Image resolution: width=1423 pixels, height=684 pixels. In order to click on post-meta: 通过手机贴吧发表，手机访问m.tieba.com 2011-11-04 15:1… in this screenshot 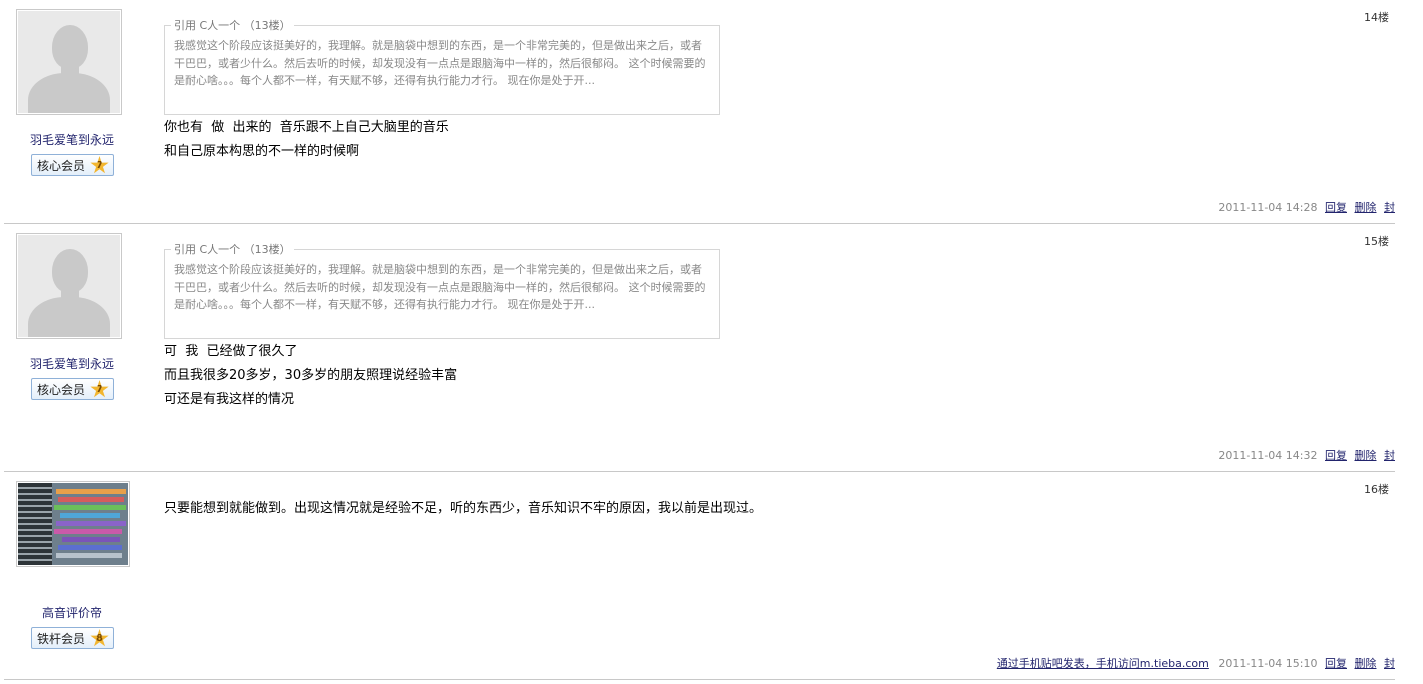, I will do `click(1194, 663)`.